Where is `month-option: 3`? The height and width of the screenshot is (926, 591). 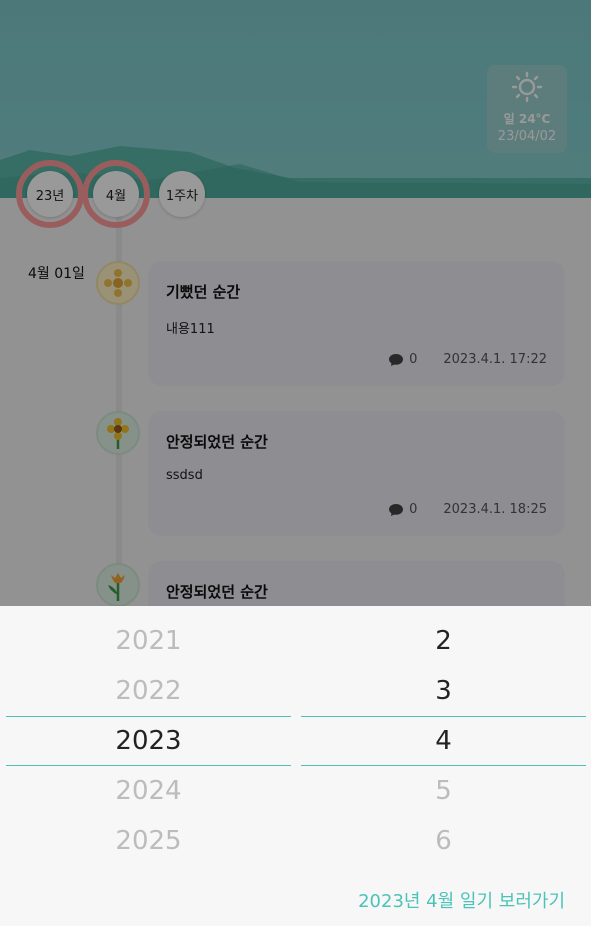
month-option: 3 is located at coordinates (443, 691).